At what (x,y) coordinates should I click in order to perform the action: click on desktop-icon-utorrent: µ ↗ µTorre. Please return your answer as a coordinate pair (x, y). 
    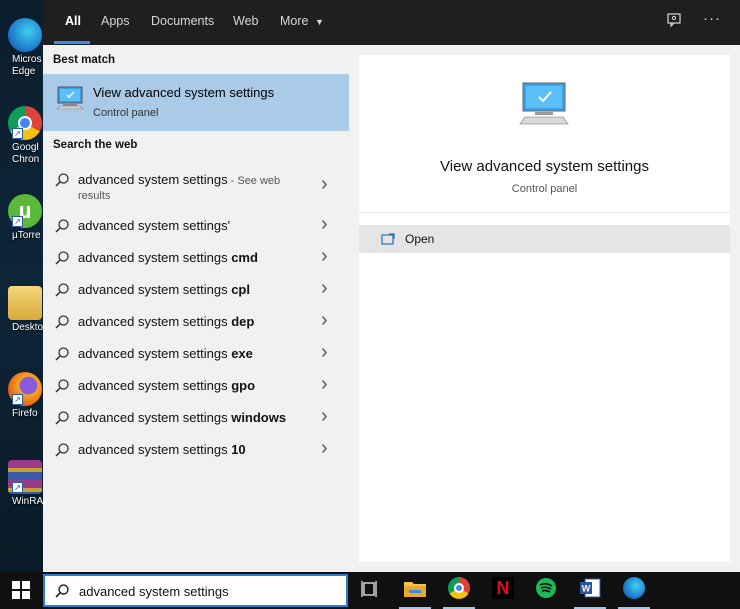
    Looking at the image, I should click on (25, 217).